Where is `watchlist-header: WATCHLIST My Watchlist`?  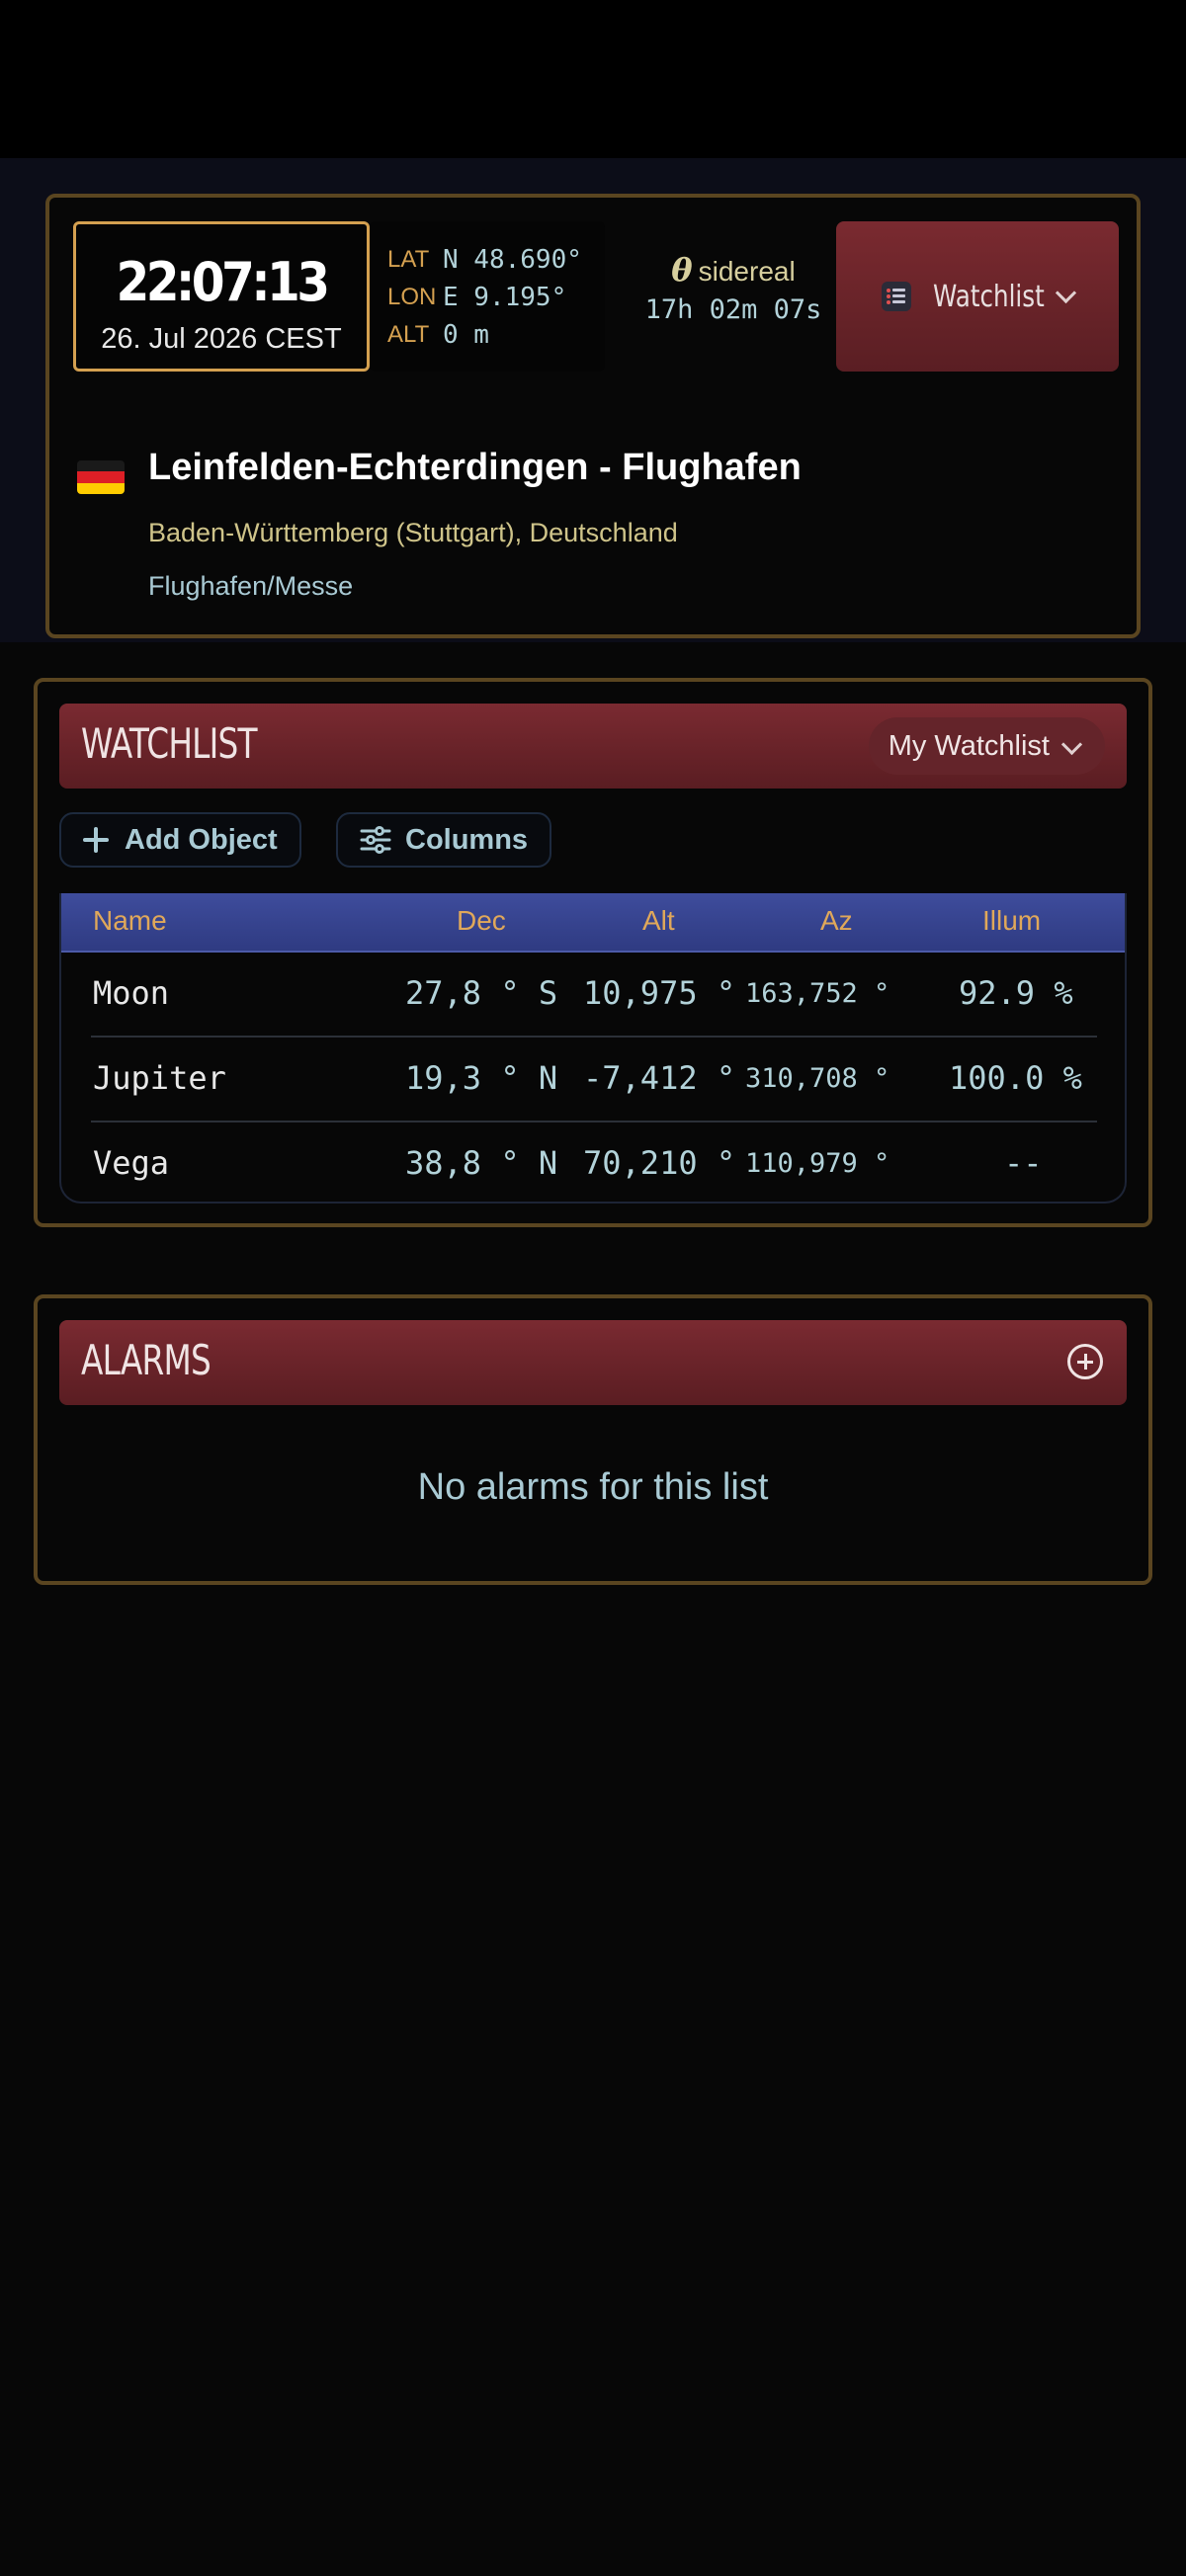 watchlist-header: WATCHLIST My Watchlist is located at coordinates (593, 746).